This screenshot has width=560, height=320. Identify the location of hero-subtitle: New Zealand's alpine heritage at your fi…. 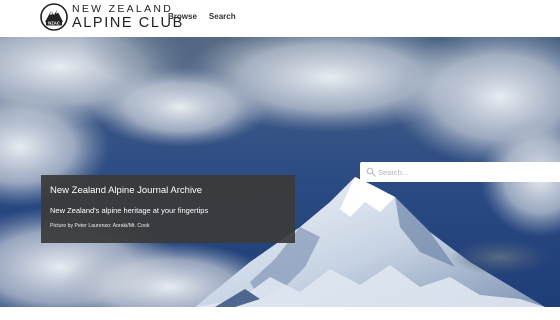
(129, 210).